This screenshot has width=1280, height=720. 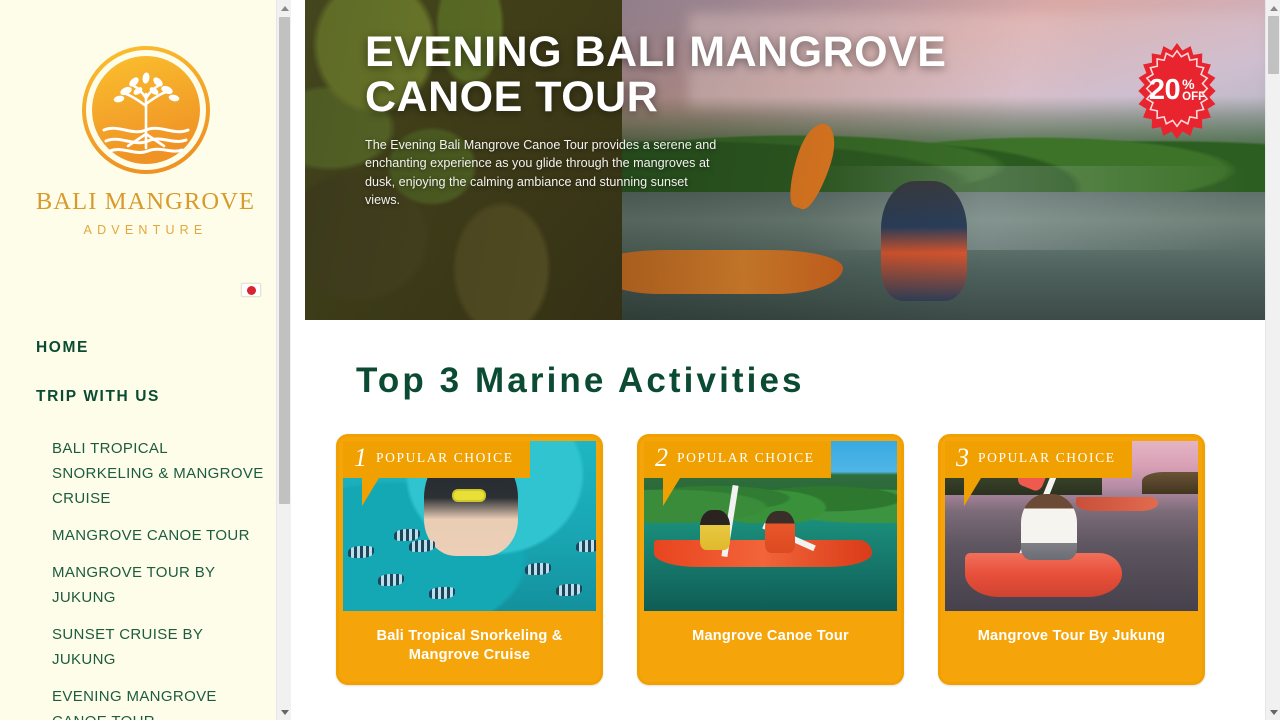 I want to click on rank-number: 1, so click(x=360, y=457).